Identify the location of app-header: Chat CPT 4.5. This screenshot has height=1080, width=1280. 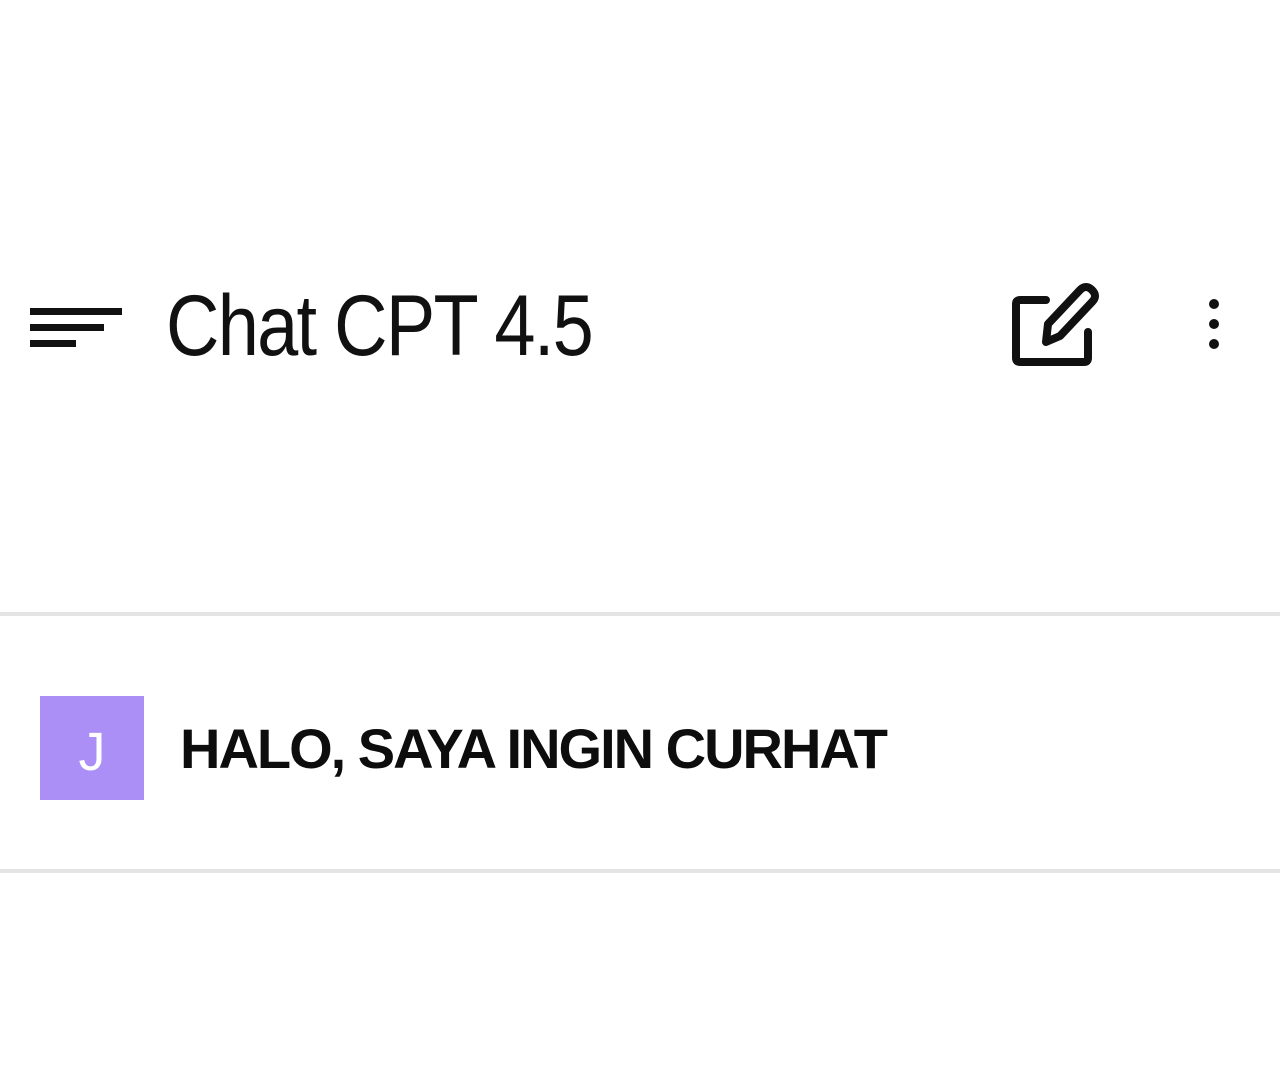
(640, 325).